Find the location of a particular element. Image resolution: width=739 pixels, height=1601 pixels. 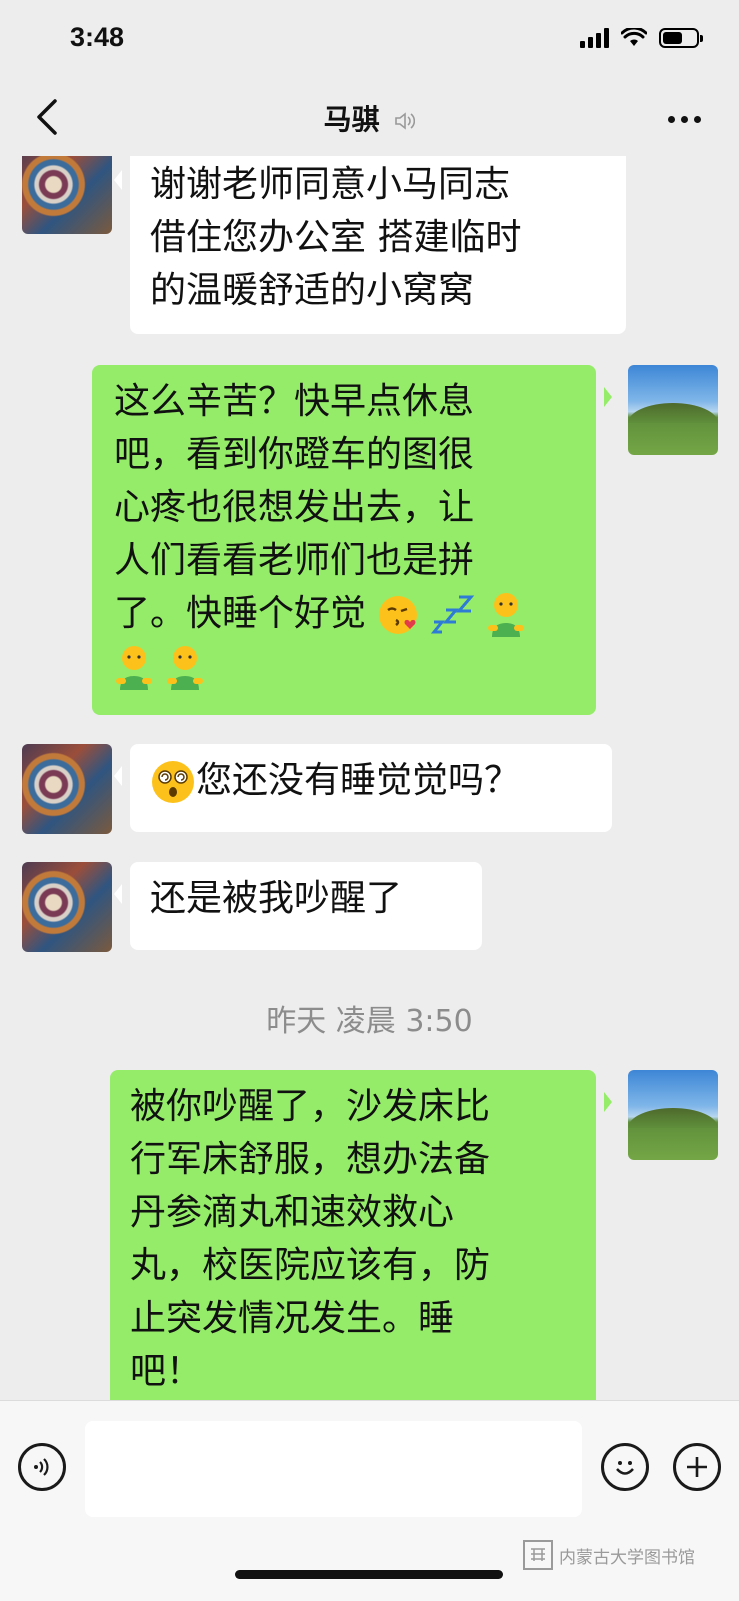

message-bubble-incoming: 您还没有睡觉觉吗？ is located at coordinates (363, 788).